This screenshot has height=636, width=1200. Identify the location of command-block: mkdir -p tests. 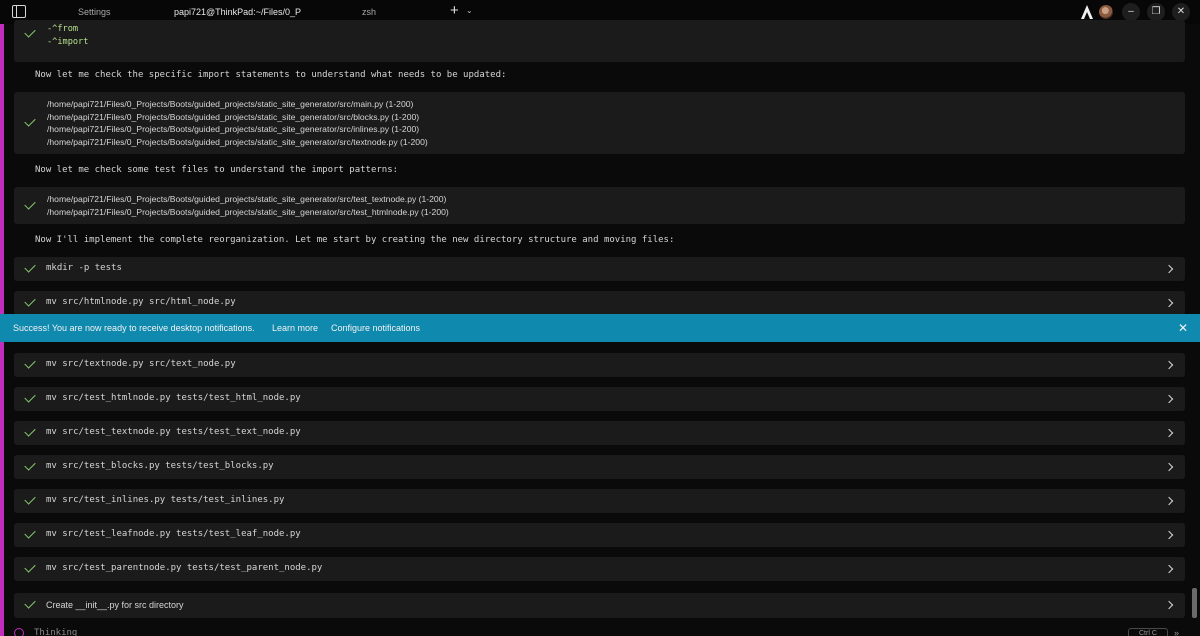
(599, 269).